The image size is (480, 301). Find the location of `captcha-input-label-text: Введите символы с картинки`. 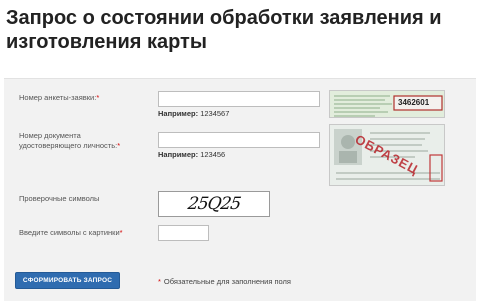

captcha-input-label-text: Введите символы с картинки is located at coordinates (69, 232).